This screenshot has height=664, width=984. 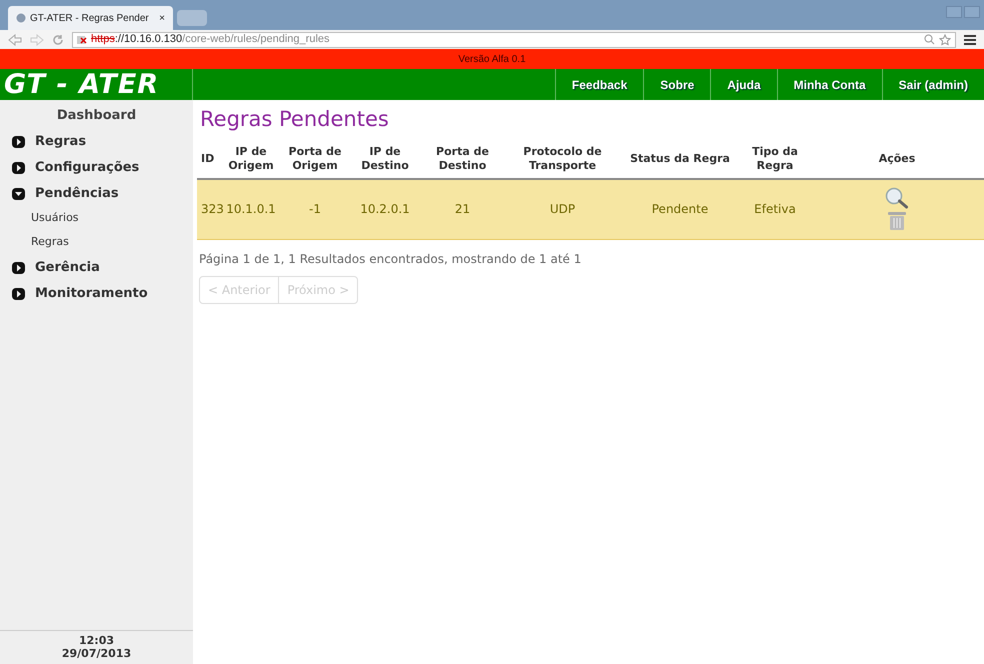 I want to click on column-header: IP de Destino, so click(x=385, y=158).